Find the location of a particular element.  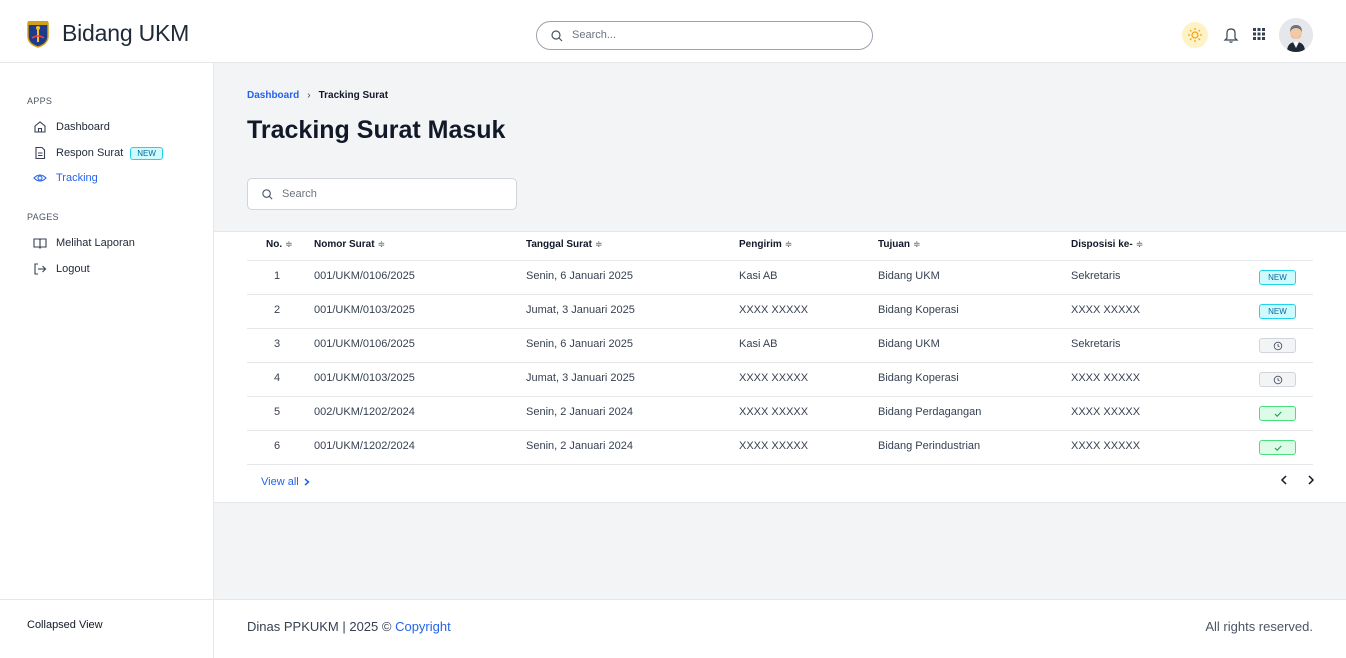

cell-no: 6 is located at coordinates (277, 446).